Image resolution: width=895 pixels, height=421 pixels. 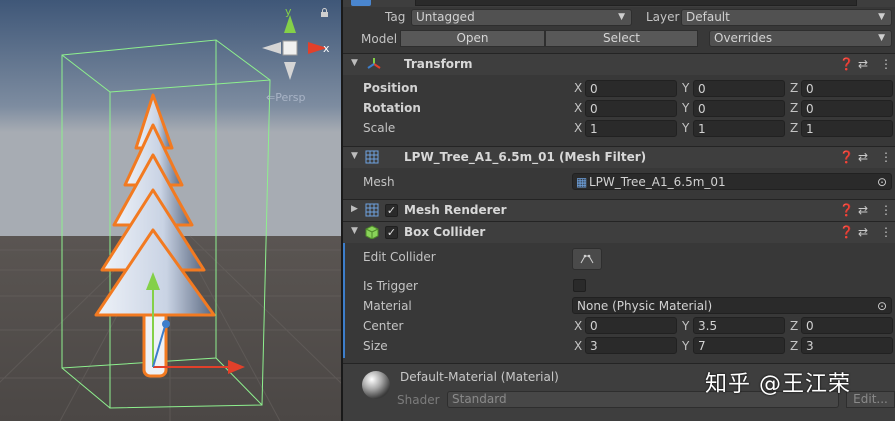 What do you see at coordinates (324, 12) in the screenshot?
I see `lock-icon` at bounding box center [324, 12].